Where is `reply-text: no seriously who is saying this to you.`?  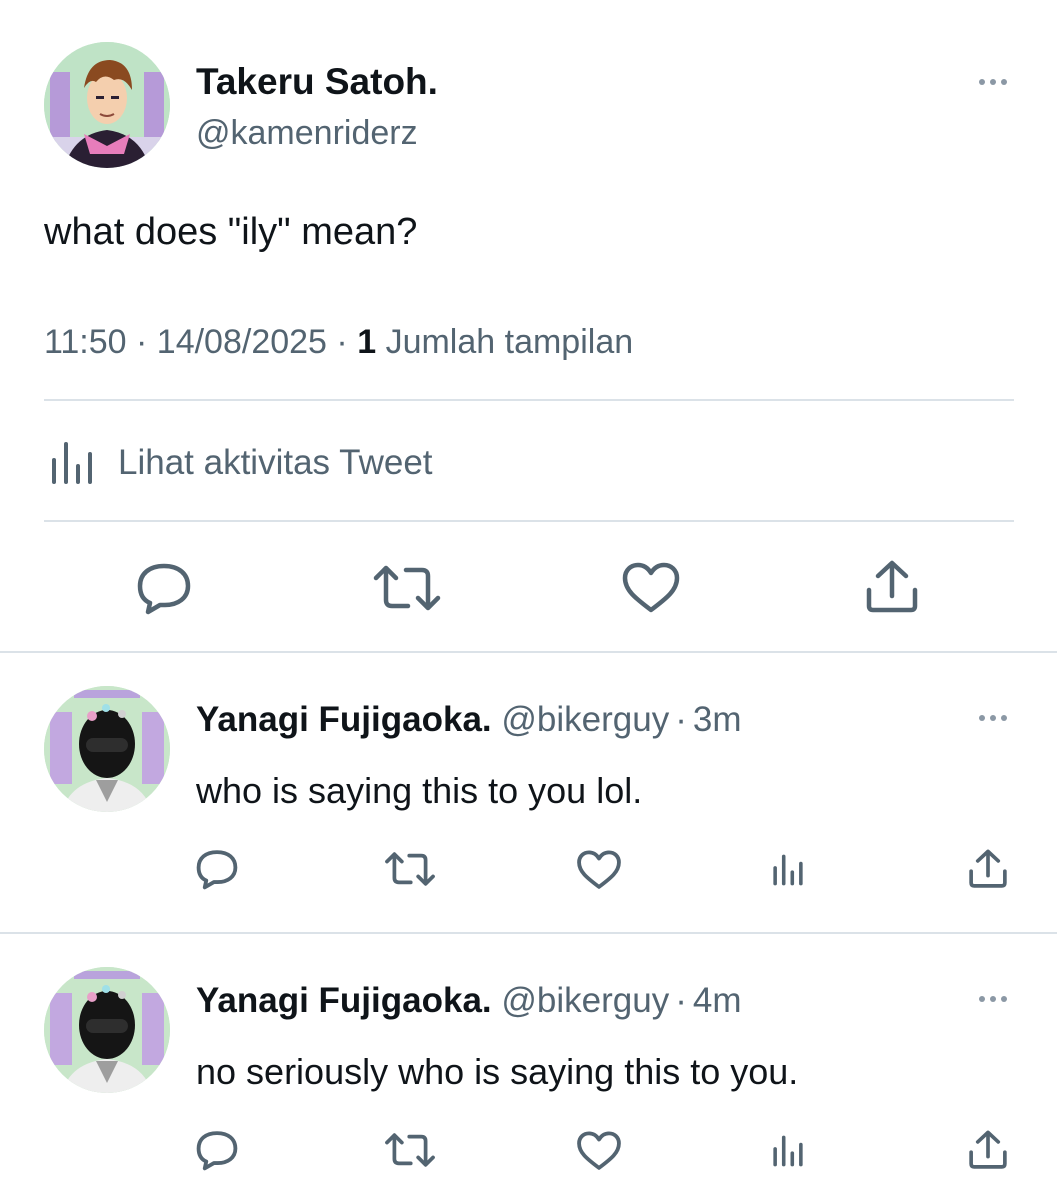
reply-text: no seriously who is saying this to you. is located at coordinates (497, 1071).